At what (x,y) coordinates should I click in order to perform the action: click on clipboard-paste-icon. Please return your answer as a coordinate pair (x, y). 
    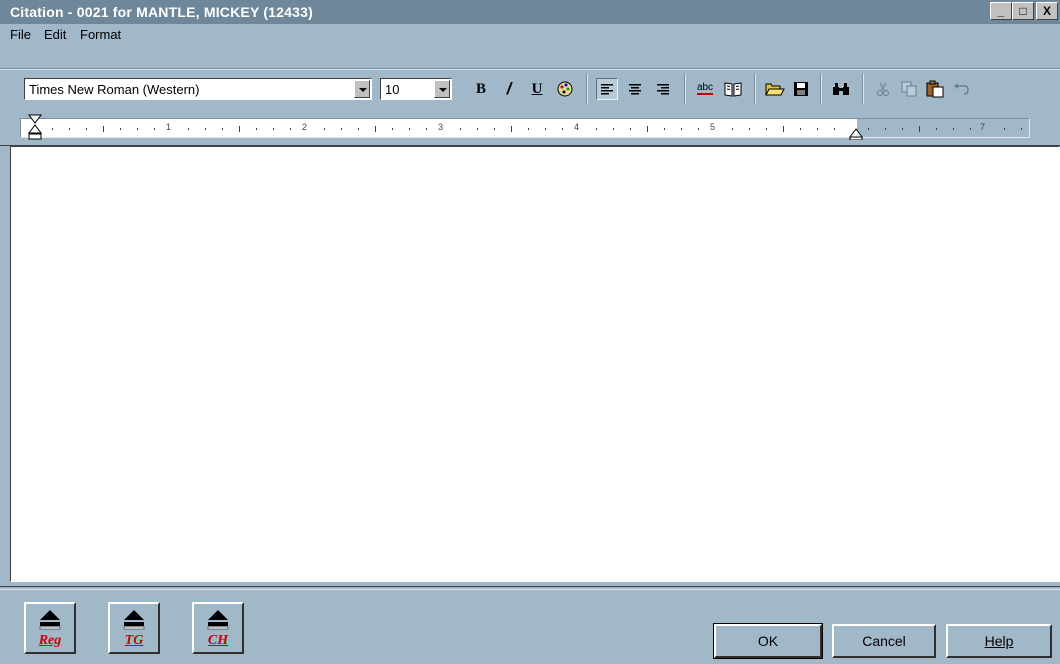
    Looking at the image, I should click on (935, 89).